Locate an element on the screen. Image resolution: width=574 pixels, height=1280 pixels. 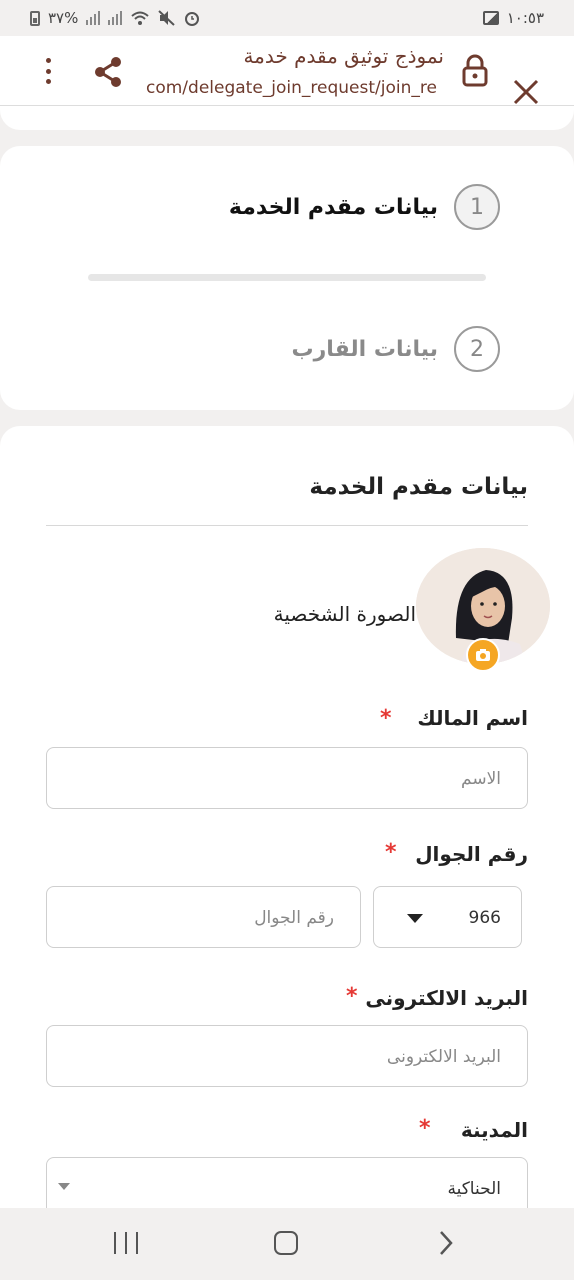
step-number: 1 is located at coordinates (477, 207).